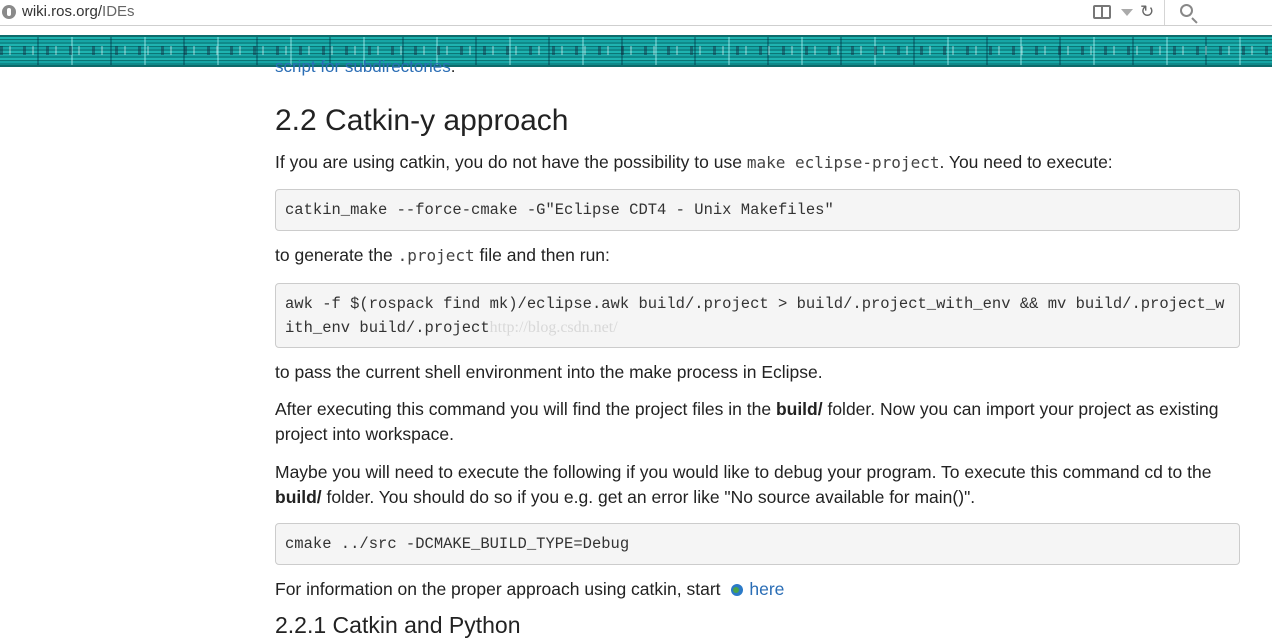 The height and width of the screenshot is (639, 1272). I want to click on cut-off-line: script for subdirectories., so click(365, 66).